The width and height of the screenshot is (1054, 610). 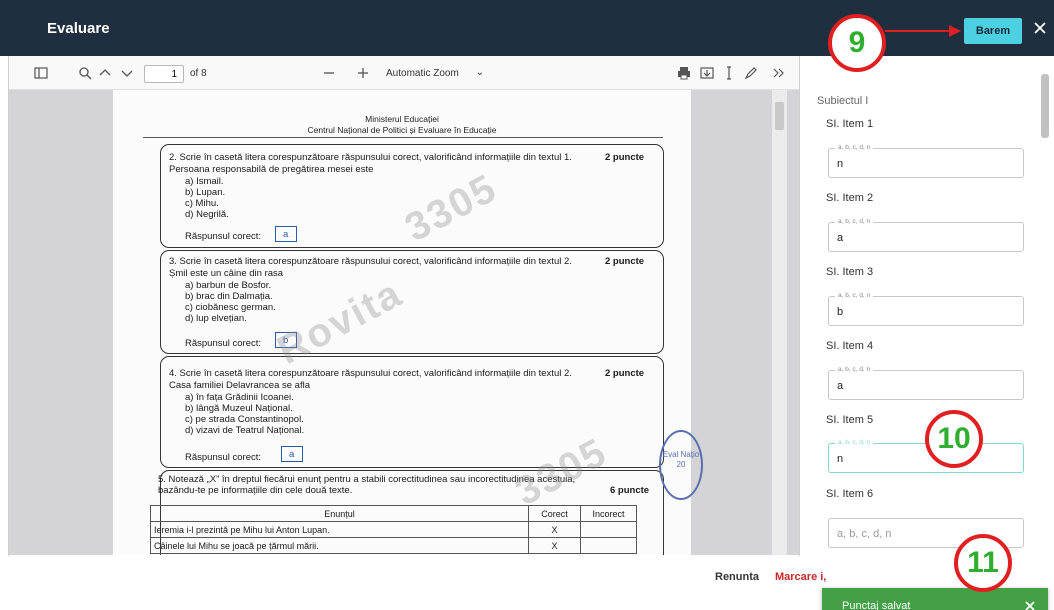 What do you see at coordinates (205, 192) in the screenshot?
I see `q2-option-b: b) Lupan.` at bounding box center [205, 192].